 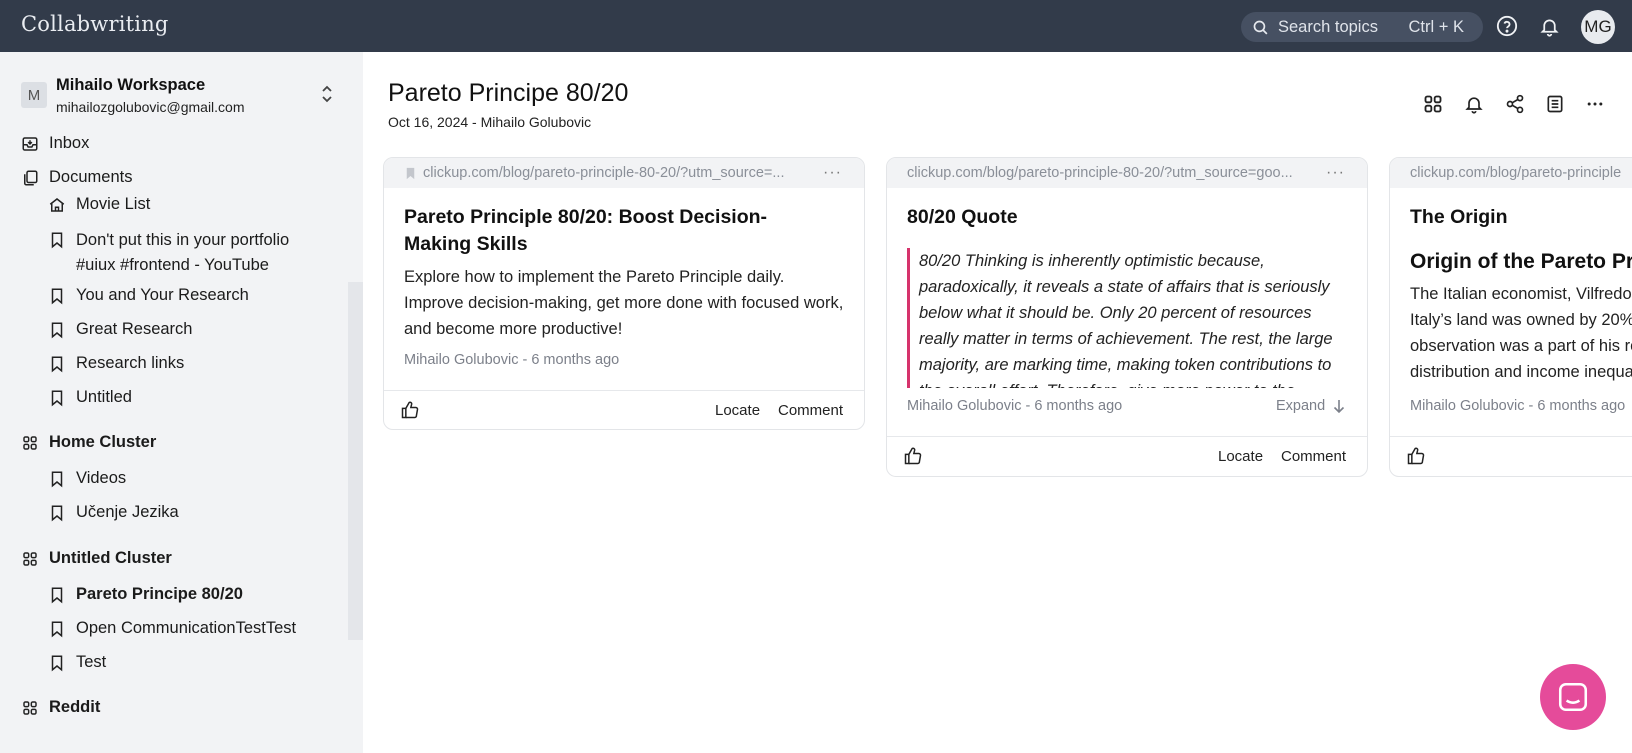 I want to click on home-icon, so click(x=57, y=205).